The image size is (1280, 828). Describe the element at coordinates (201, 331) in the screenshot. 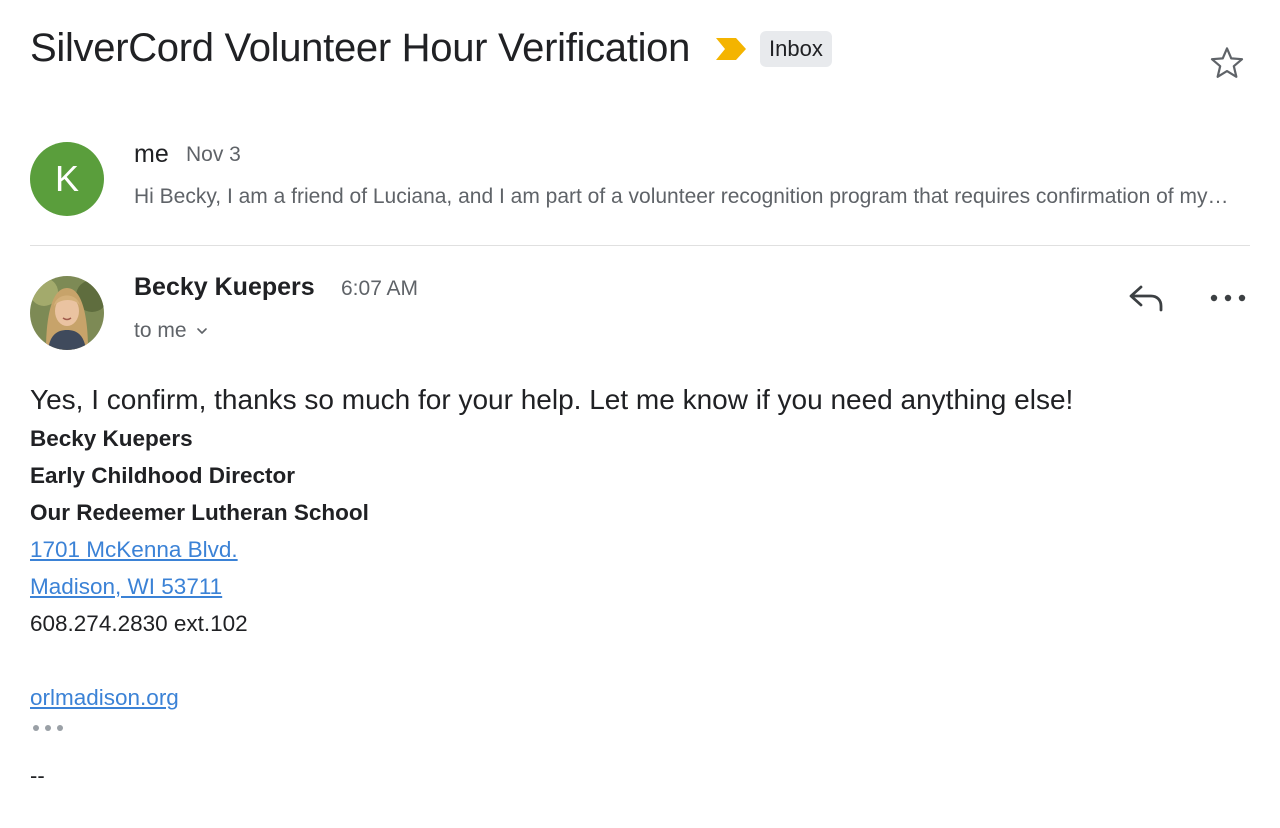

I see `chevron-down-icon` at that location.